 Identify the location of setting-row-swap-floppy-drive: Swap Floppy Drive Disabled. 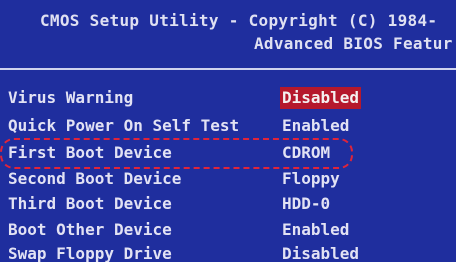
(228, 252).